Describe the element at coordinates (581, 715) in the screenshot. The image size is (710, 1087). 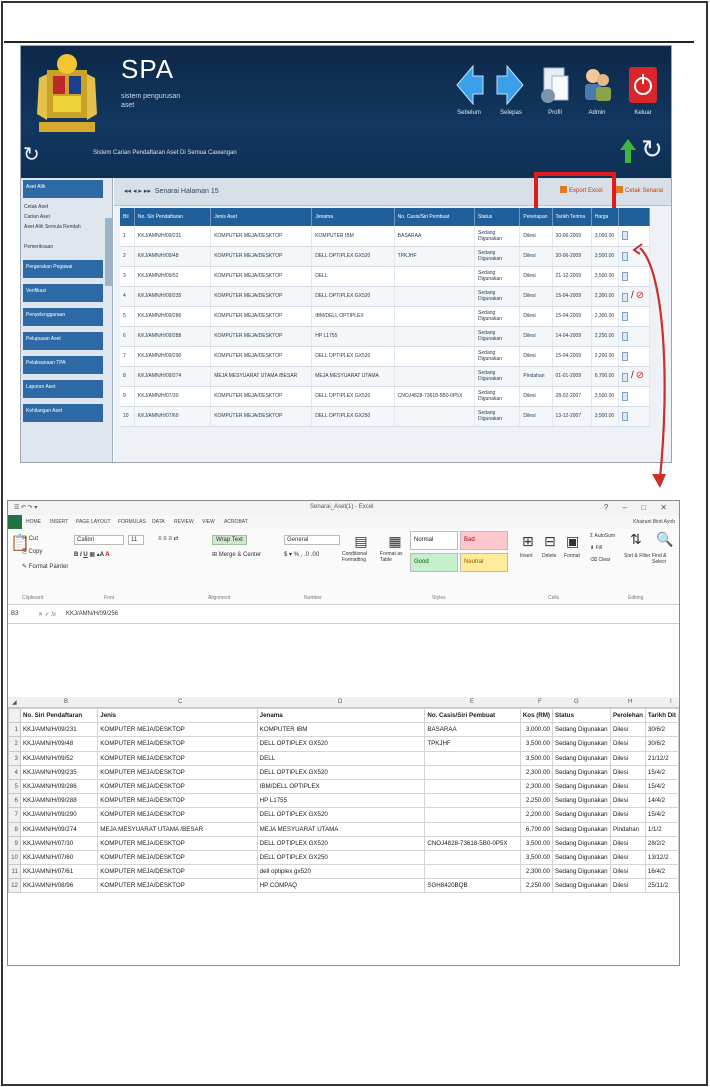
I see `header-cell: Status` at that location.